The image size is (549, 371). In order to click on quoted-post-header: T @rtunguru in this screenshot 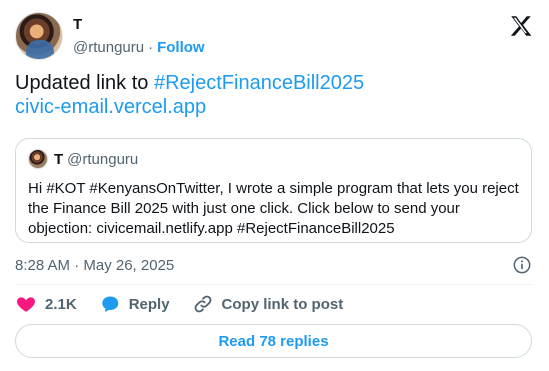, I will do `click(273, 159)`.